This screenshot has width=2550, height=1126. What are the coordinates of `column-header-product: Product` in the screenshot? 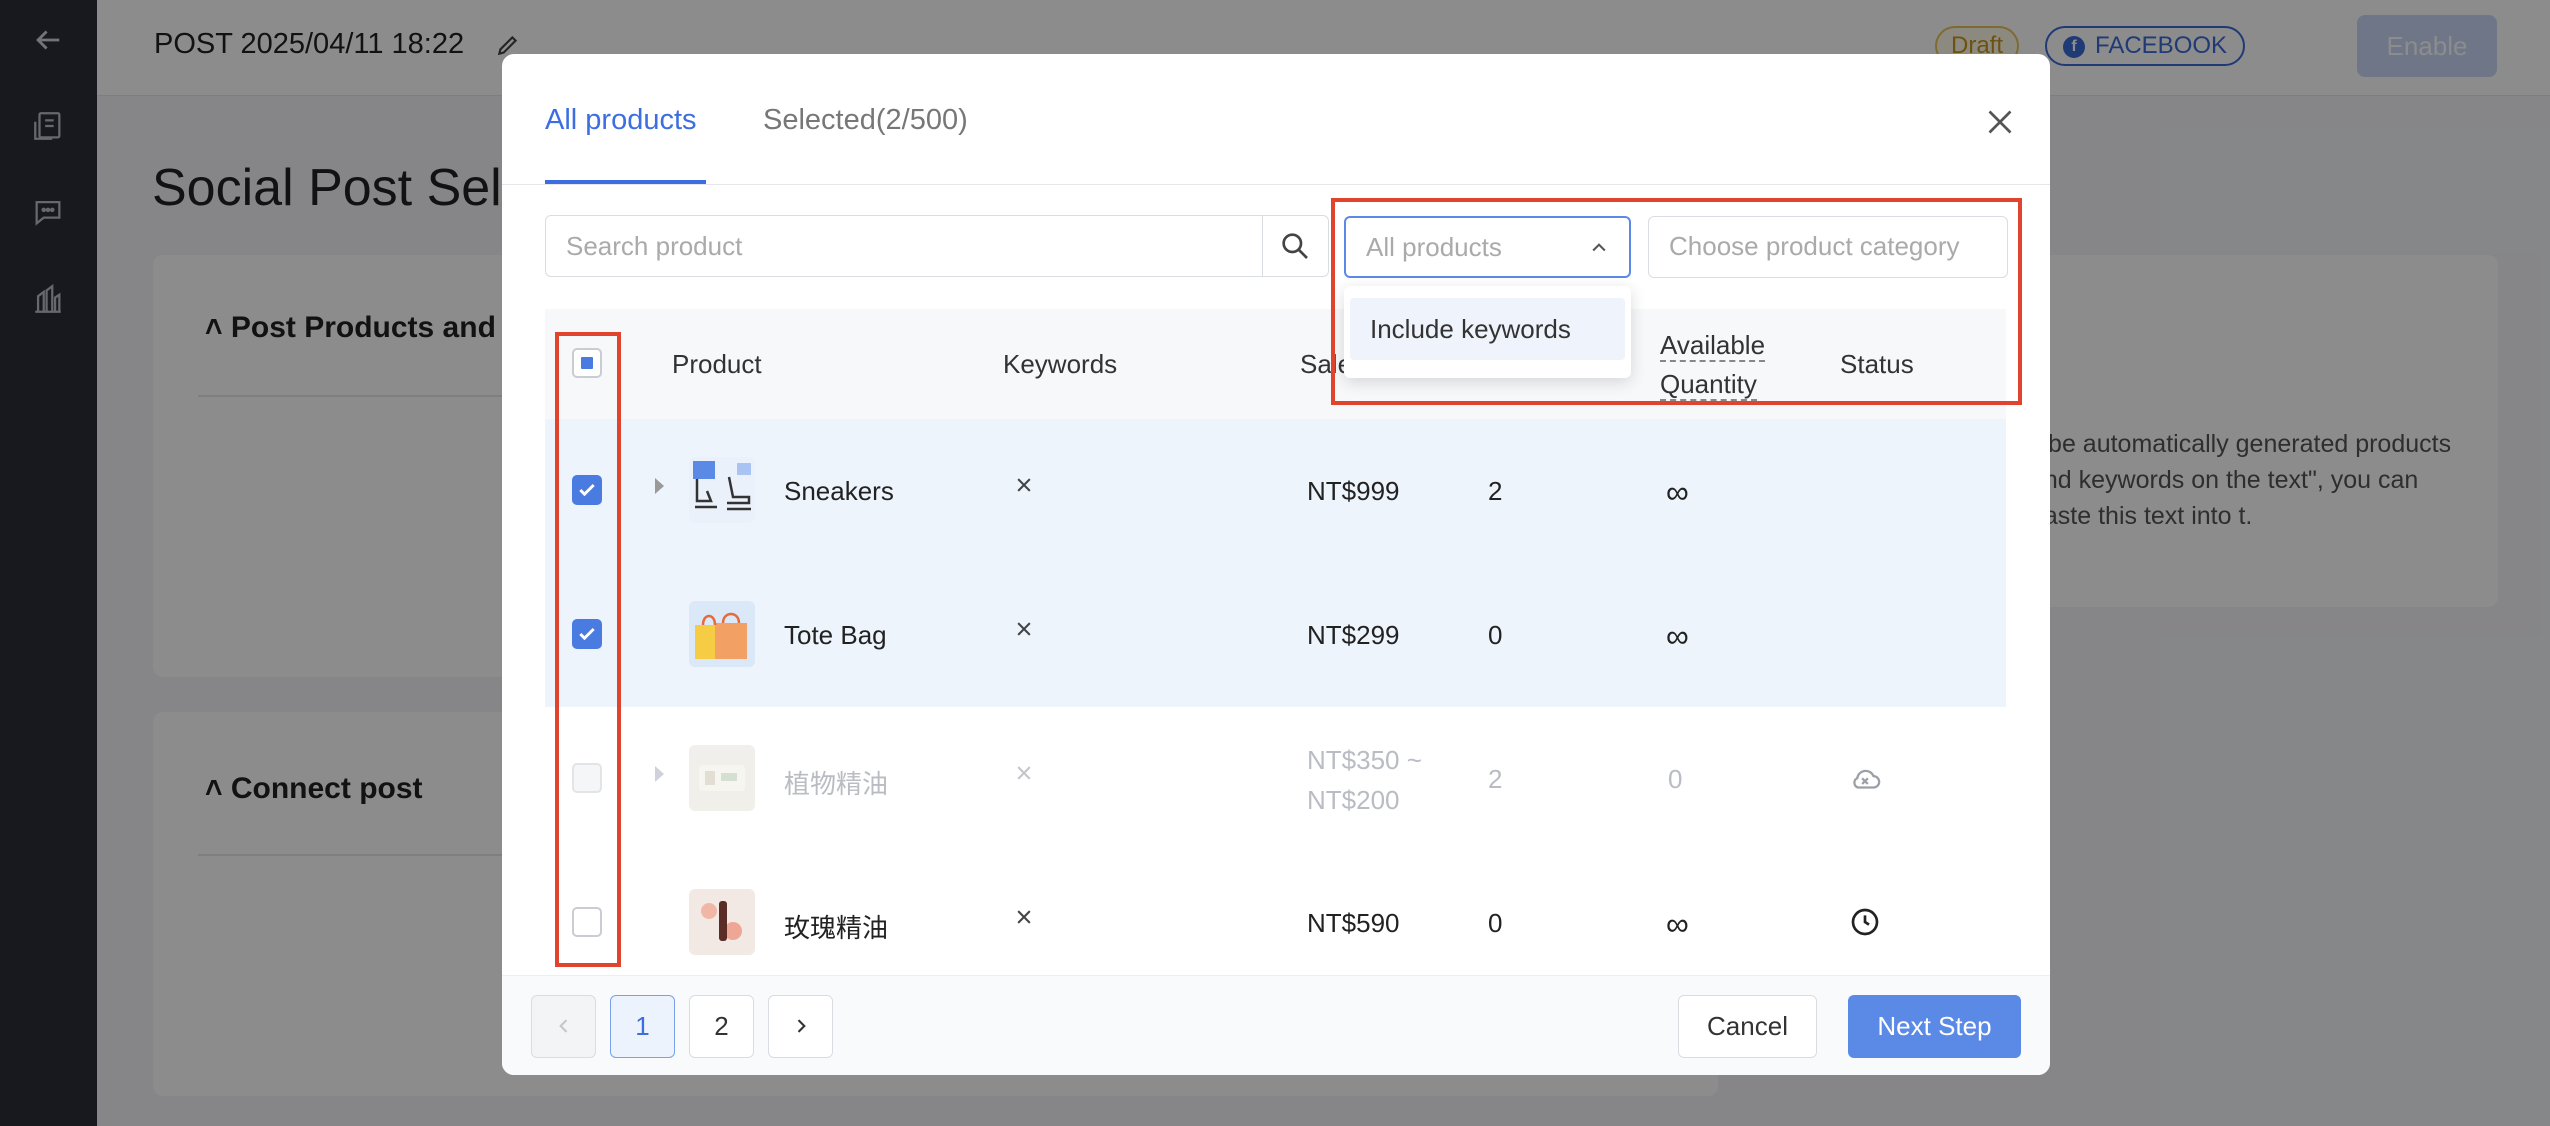 It's located at (717, 364).